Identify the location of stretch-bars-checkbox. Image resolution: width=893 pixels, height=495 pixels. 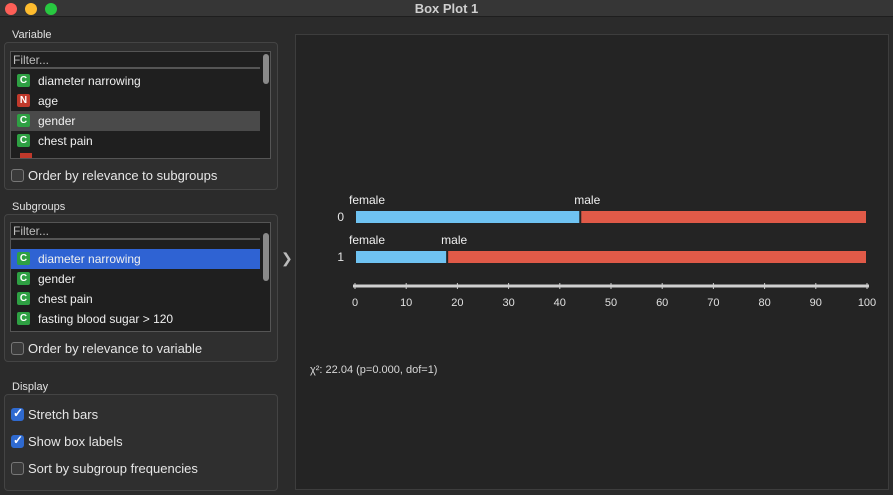
(17, 413).